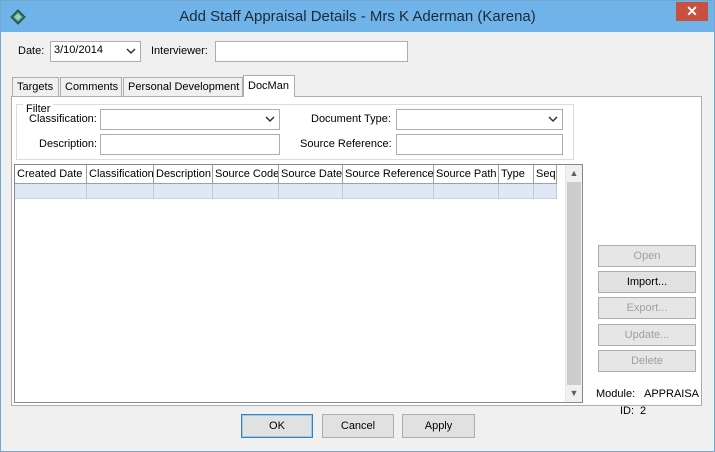 The width and height of the screenshot is (715, 452). What do you see at coordinates (120, 174) in the screenshot?
I see `col-classification: Classification` at bounding box center [120, 174].